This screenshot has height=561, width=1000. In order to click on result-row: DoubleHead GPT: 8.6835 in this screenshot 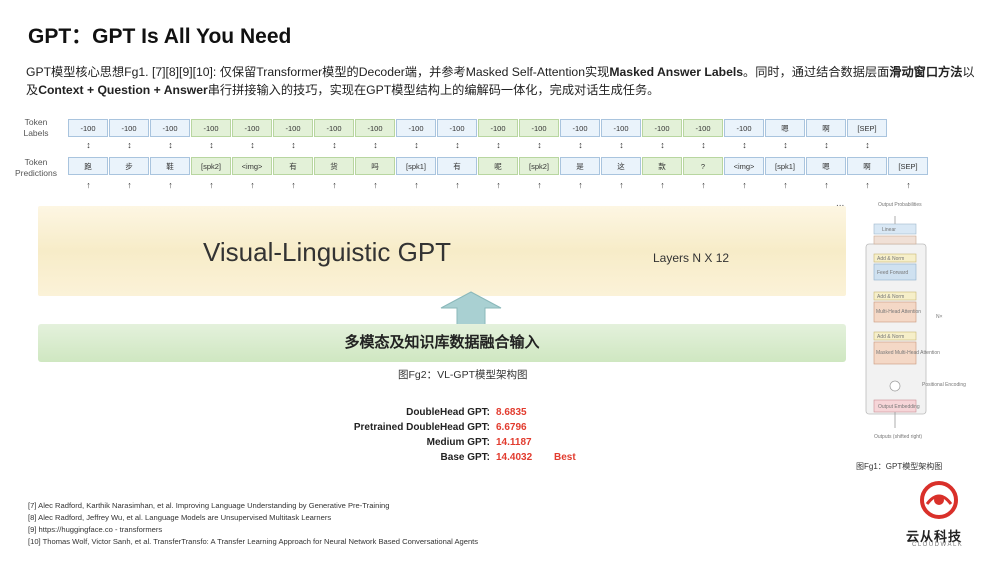, I will do `click(450, 412)`.